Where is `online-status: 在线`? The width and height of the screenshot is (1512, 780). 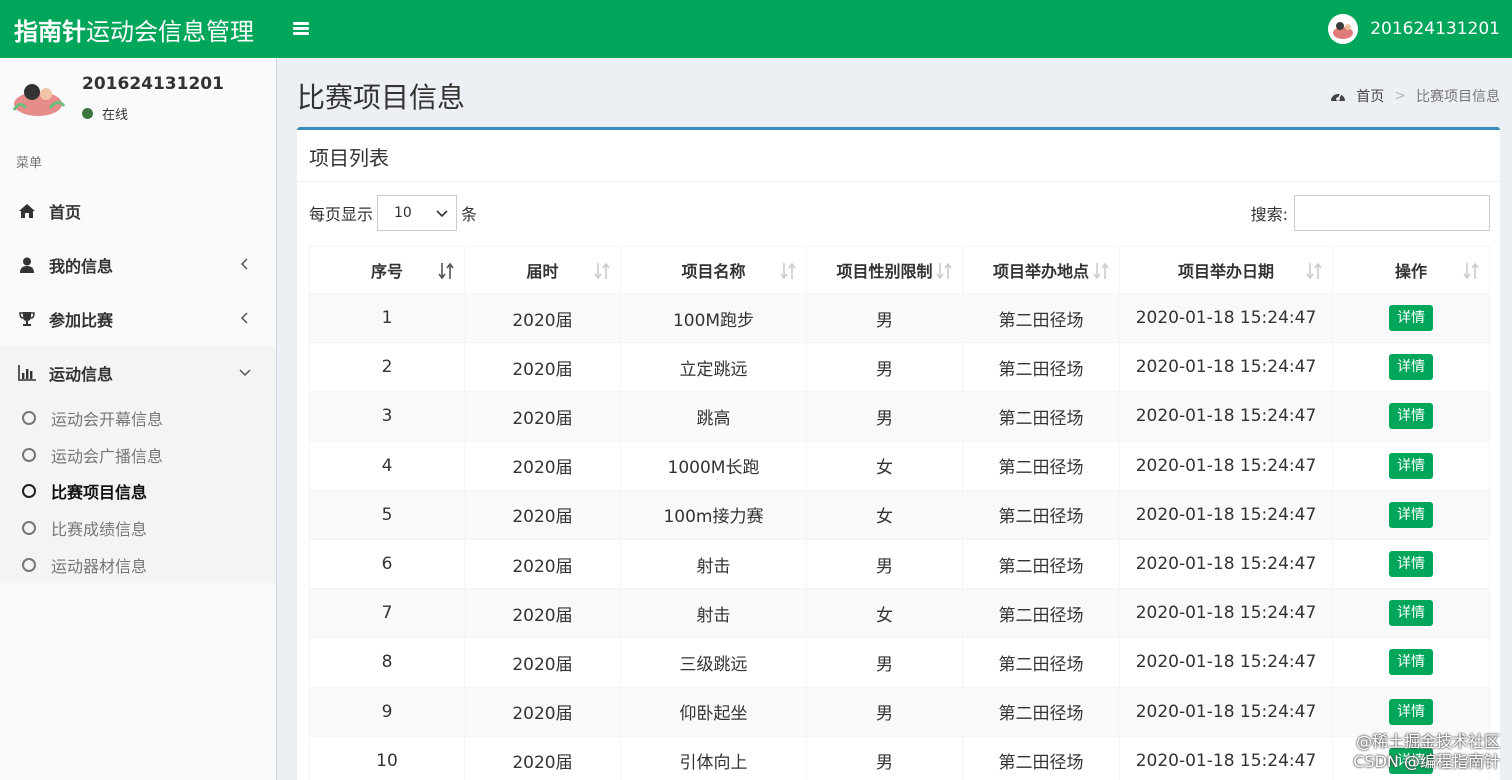
online-status: 在线 is located at coordinates (153, 113).